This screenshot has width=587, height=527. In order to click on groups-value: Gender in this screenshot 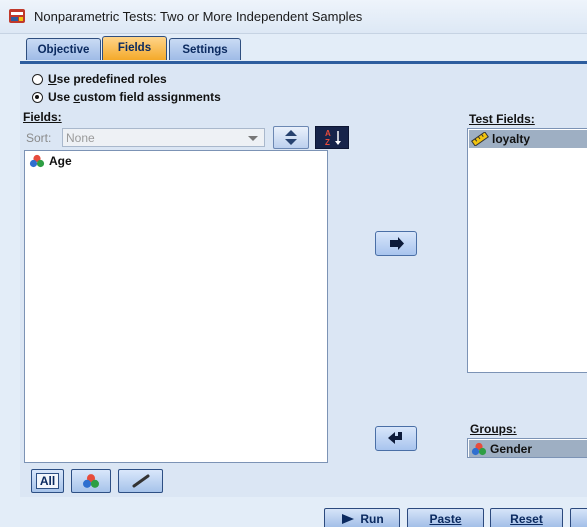, I will do `click(511, 448)`.